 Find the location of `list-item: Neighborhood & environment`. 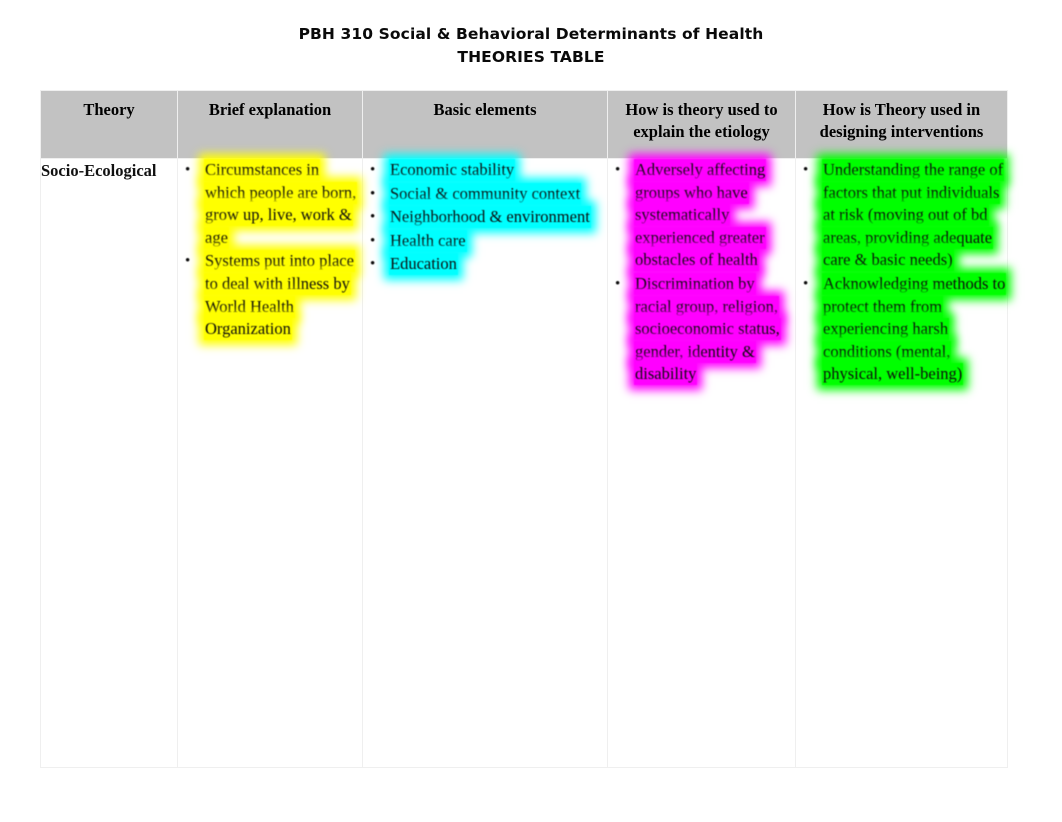

list-item: Neighborhood & environment is located at coordinates (485, 217).